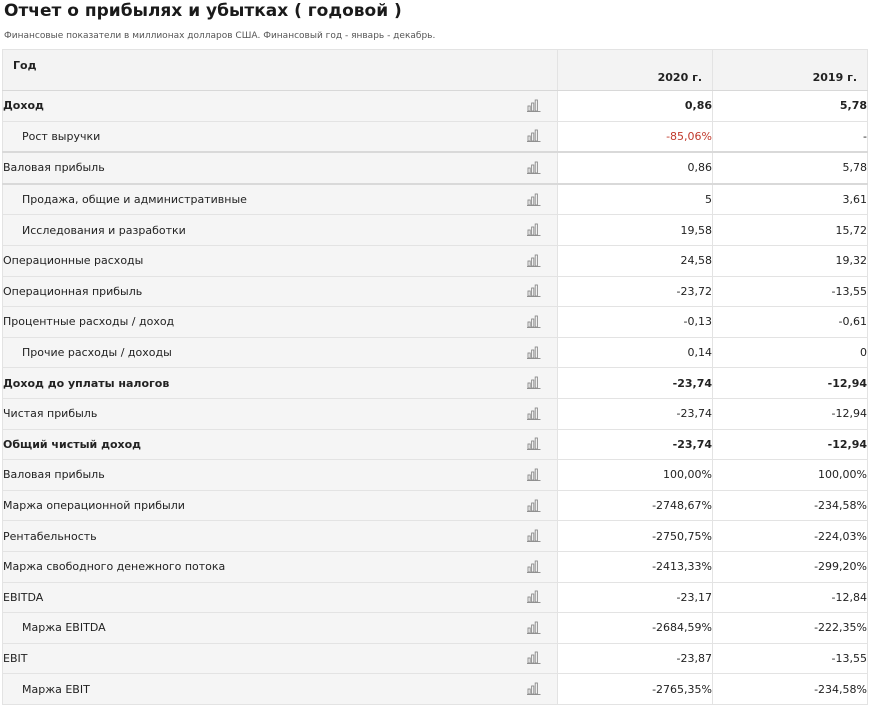 The height and width of the screenshot is (705, 871). What do you see at coordinates (15, 658) in the screenshot?
I see `row-label: EBIT` at bounding box center [15, 658].